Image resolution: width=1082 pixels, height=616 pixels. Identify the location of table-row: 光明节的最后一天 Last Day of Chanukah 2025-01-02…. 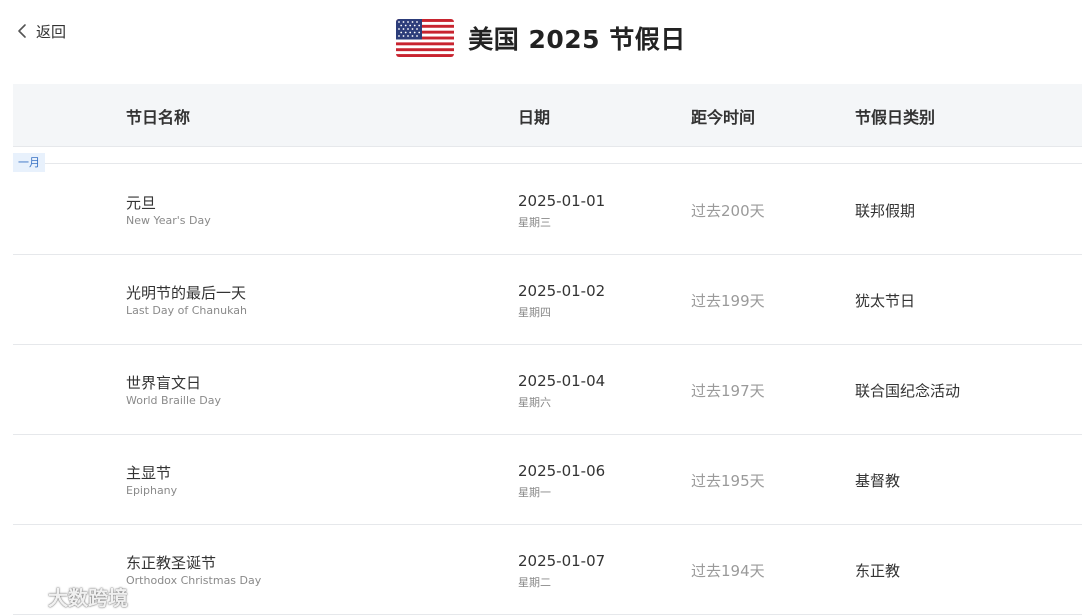
(547, 299).